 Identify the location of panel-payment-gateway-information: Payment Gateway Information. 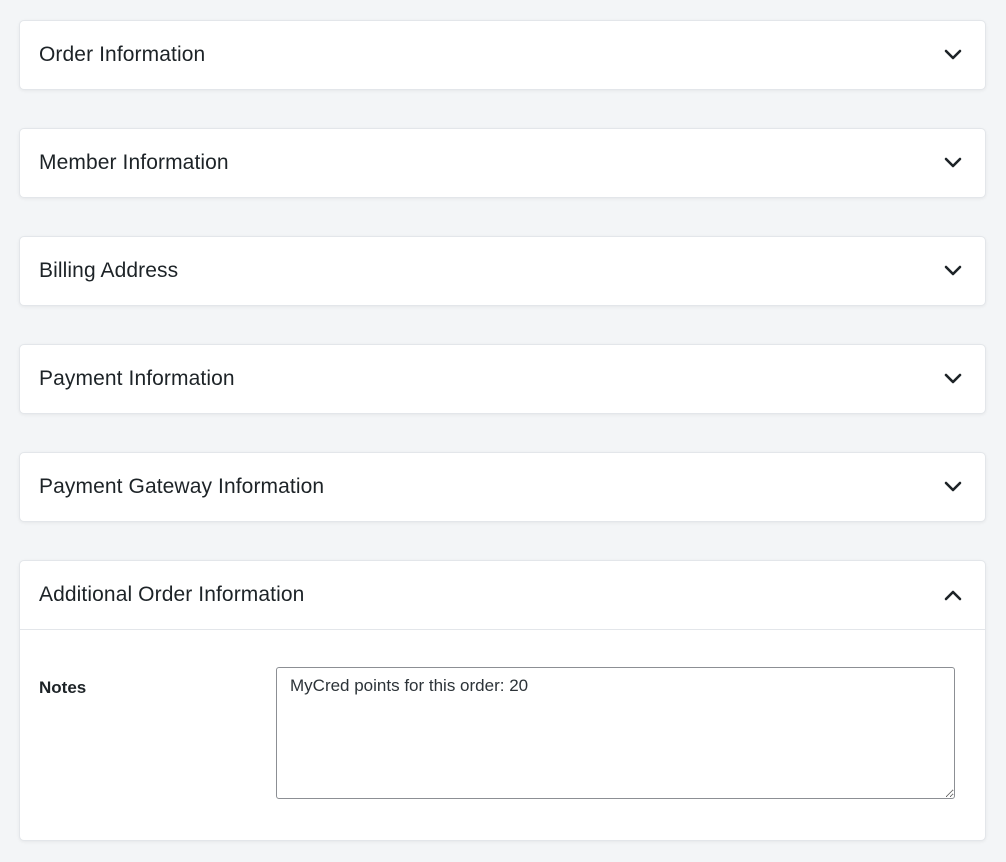
(502, 487).